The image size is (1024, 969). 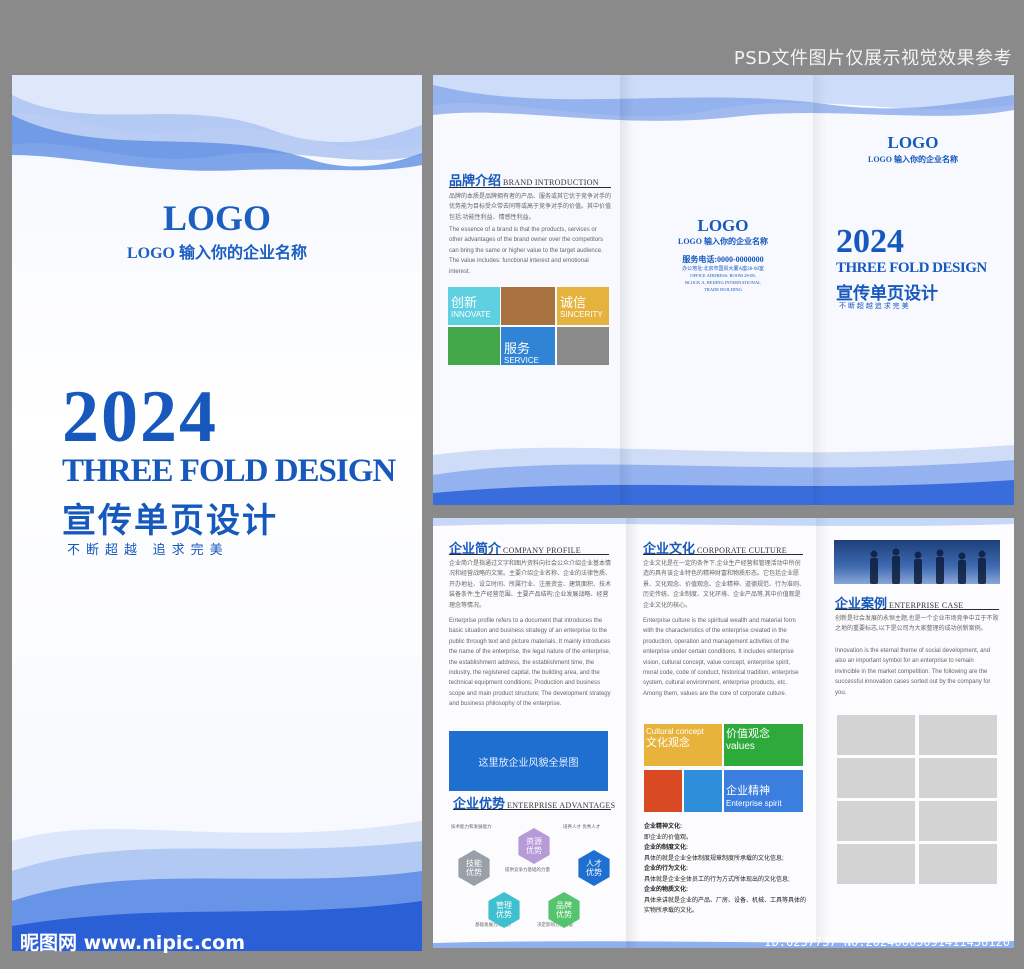 I want to click on advantage-hex-label-3-1: 人才, so click(x=594, y=863).